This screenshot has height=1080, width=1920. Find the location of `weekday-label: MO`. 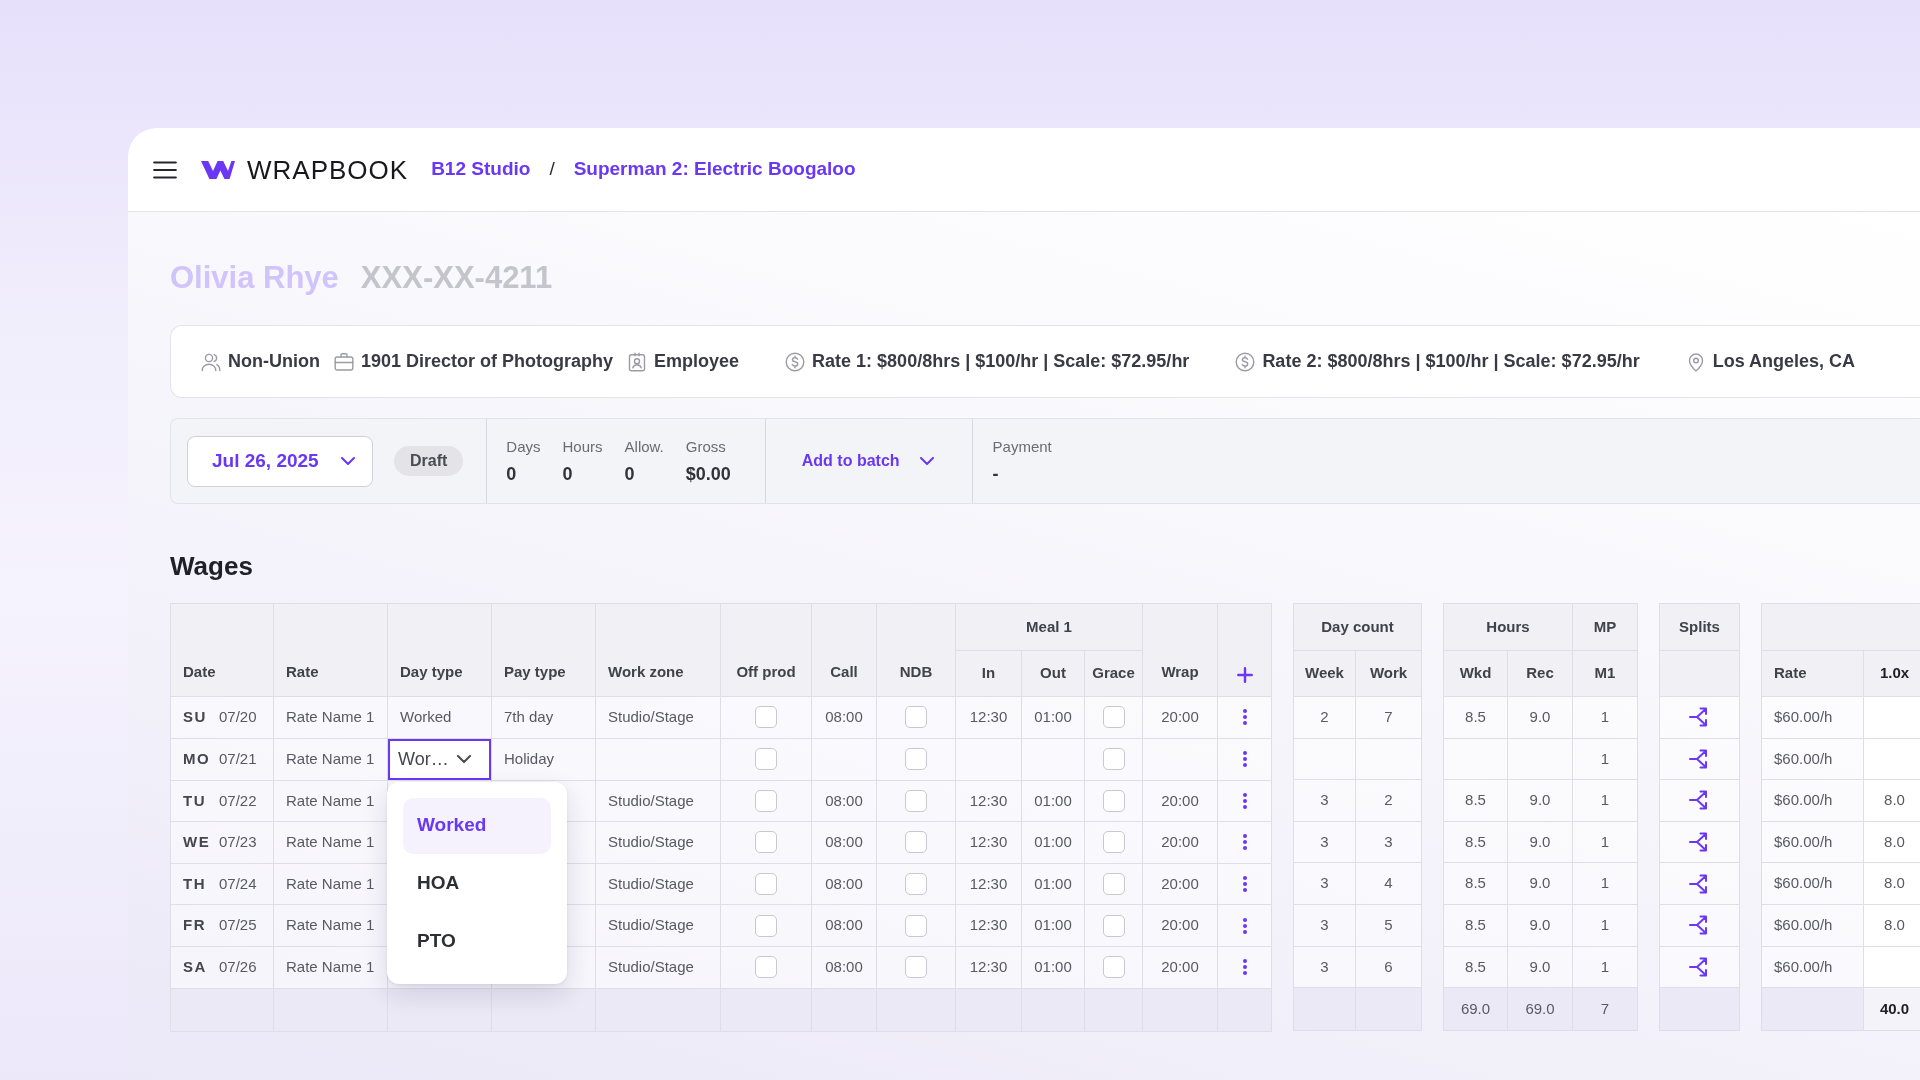

weekday-label: MO is located at coordinates (197, 758).